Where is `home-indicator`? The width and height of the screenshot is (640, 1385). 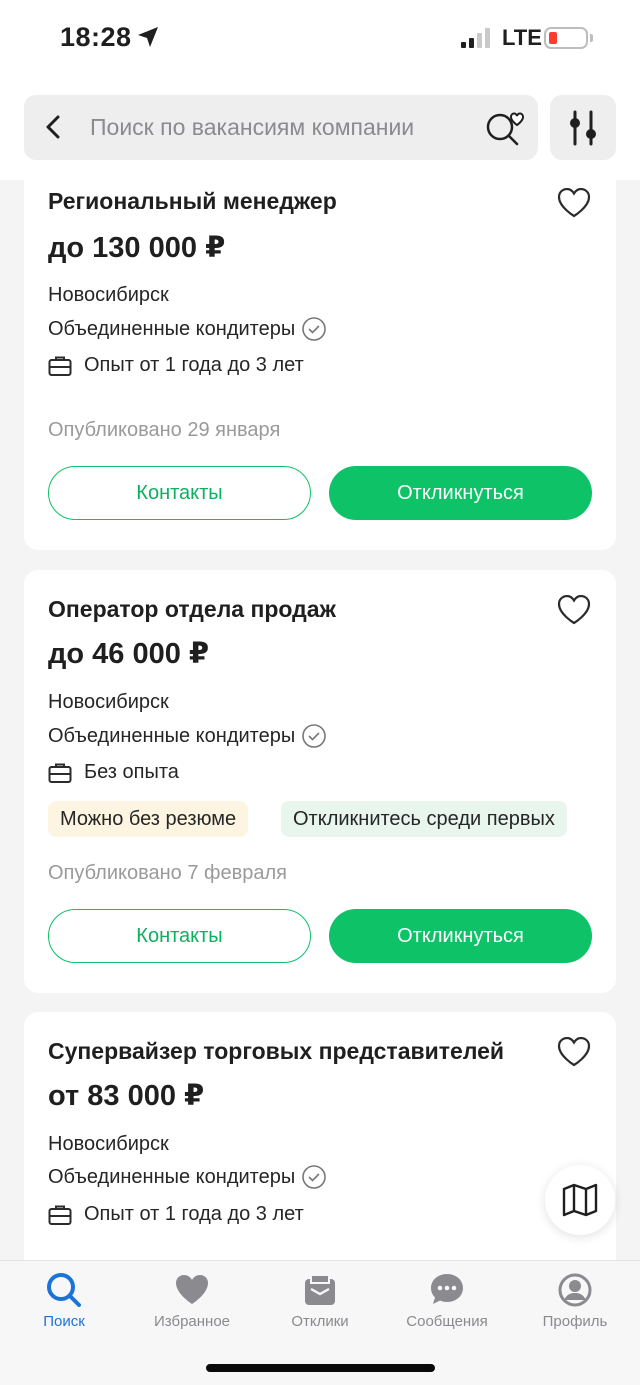 home-indicator is located at coordinates (320, 1368).